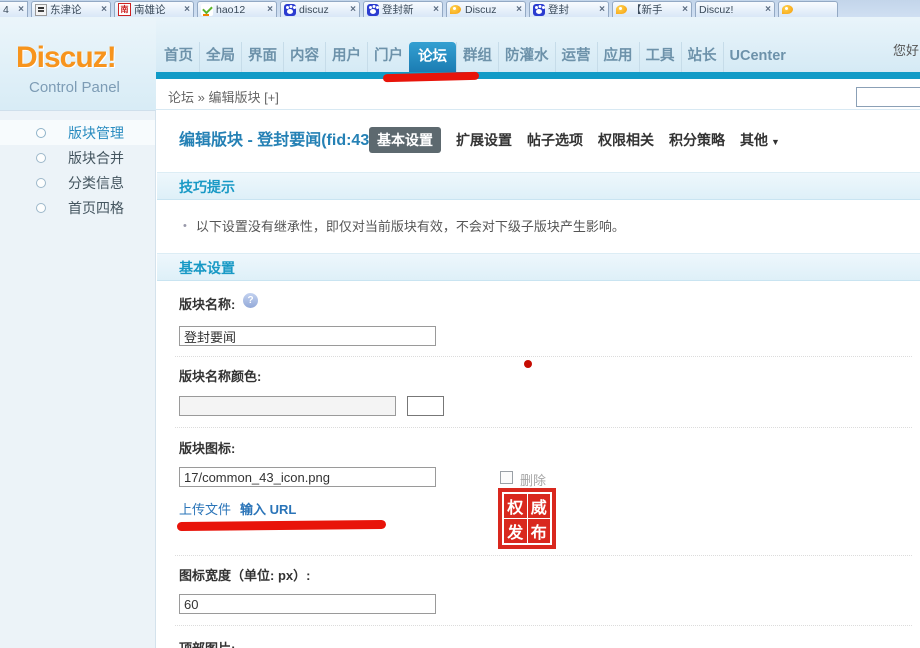 The height and width of the screenshot is (648, 920). What do you see at coordinates (96, 132) in the screenshot?
I see `sidebar-item-label: 版块管理` at bounding box center [96, 132].